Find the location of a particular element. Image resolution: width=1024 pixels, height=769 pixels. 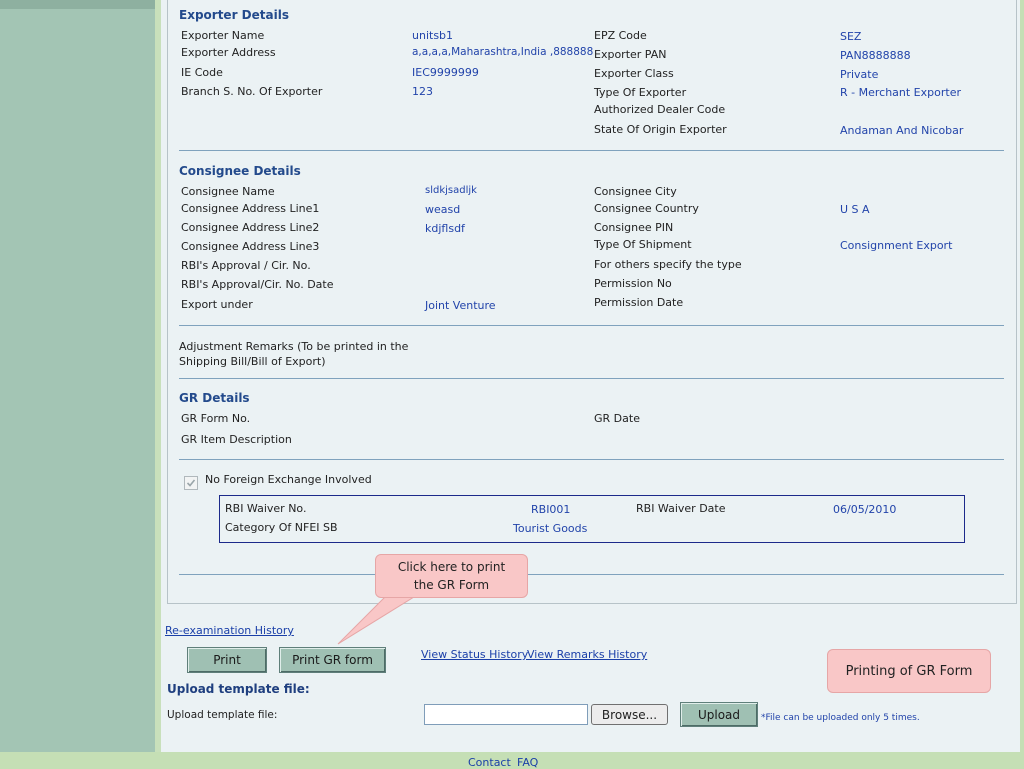

epz-code-label: EPZ Code is located at coordinates (620, 35).